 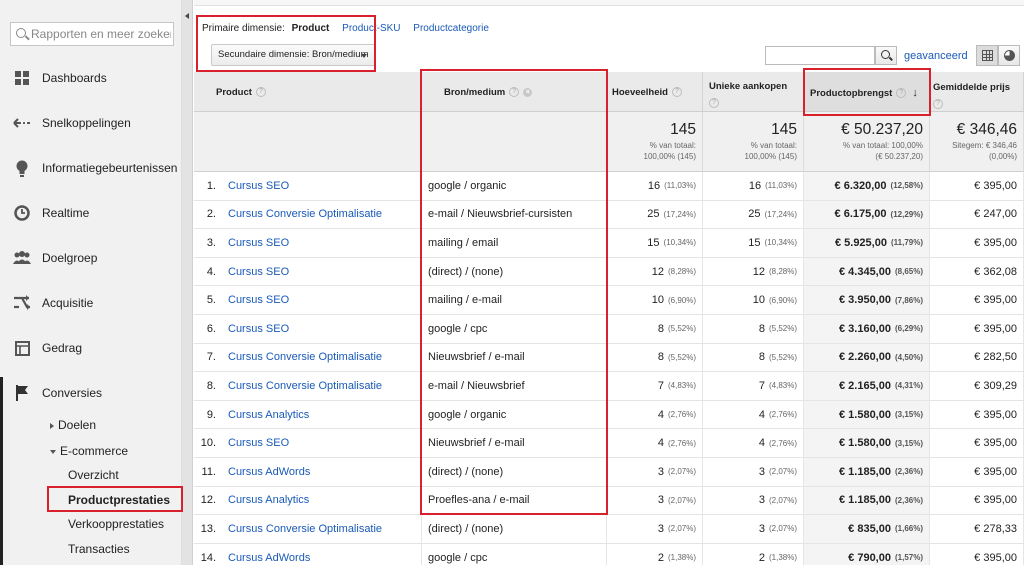 I want to click on sidebar-item-informatiegebeurtenissen: Informatiegebeurtenissen, so click(x=91, y=168).